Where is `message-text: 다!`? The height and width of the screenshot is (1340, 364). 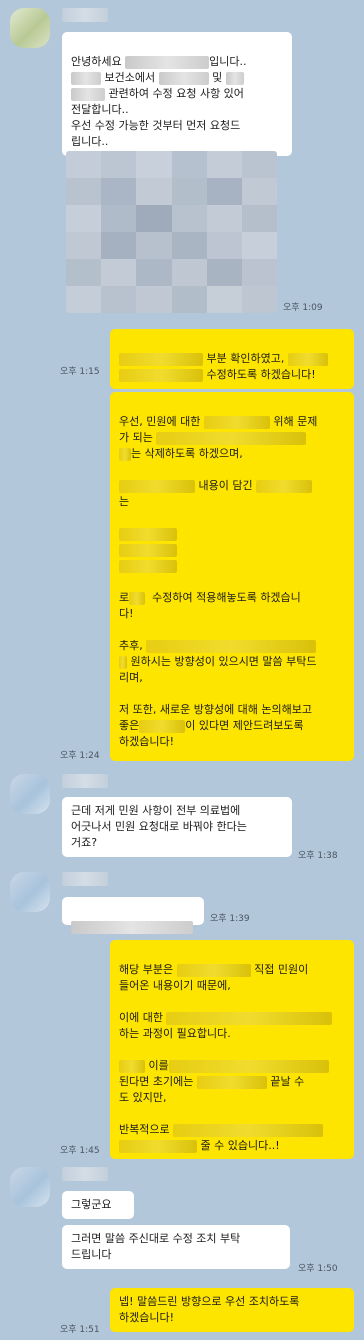 message-text: 다! is located at coordinates (126, 613).